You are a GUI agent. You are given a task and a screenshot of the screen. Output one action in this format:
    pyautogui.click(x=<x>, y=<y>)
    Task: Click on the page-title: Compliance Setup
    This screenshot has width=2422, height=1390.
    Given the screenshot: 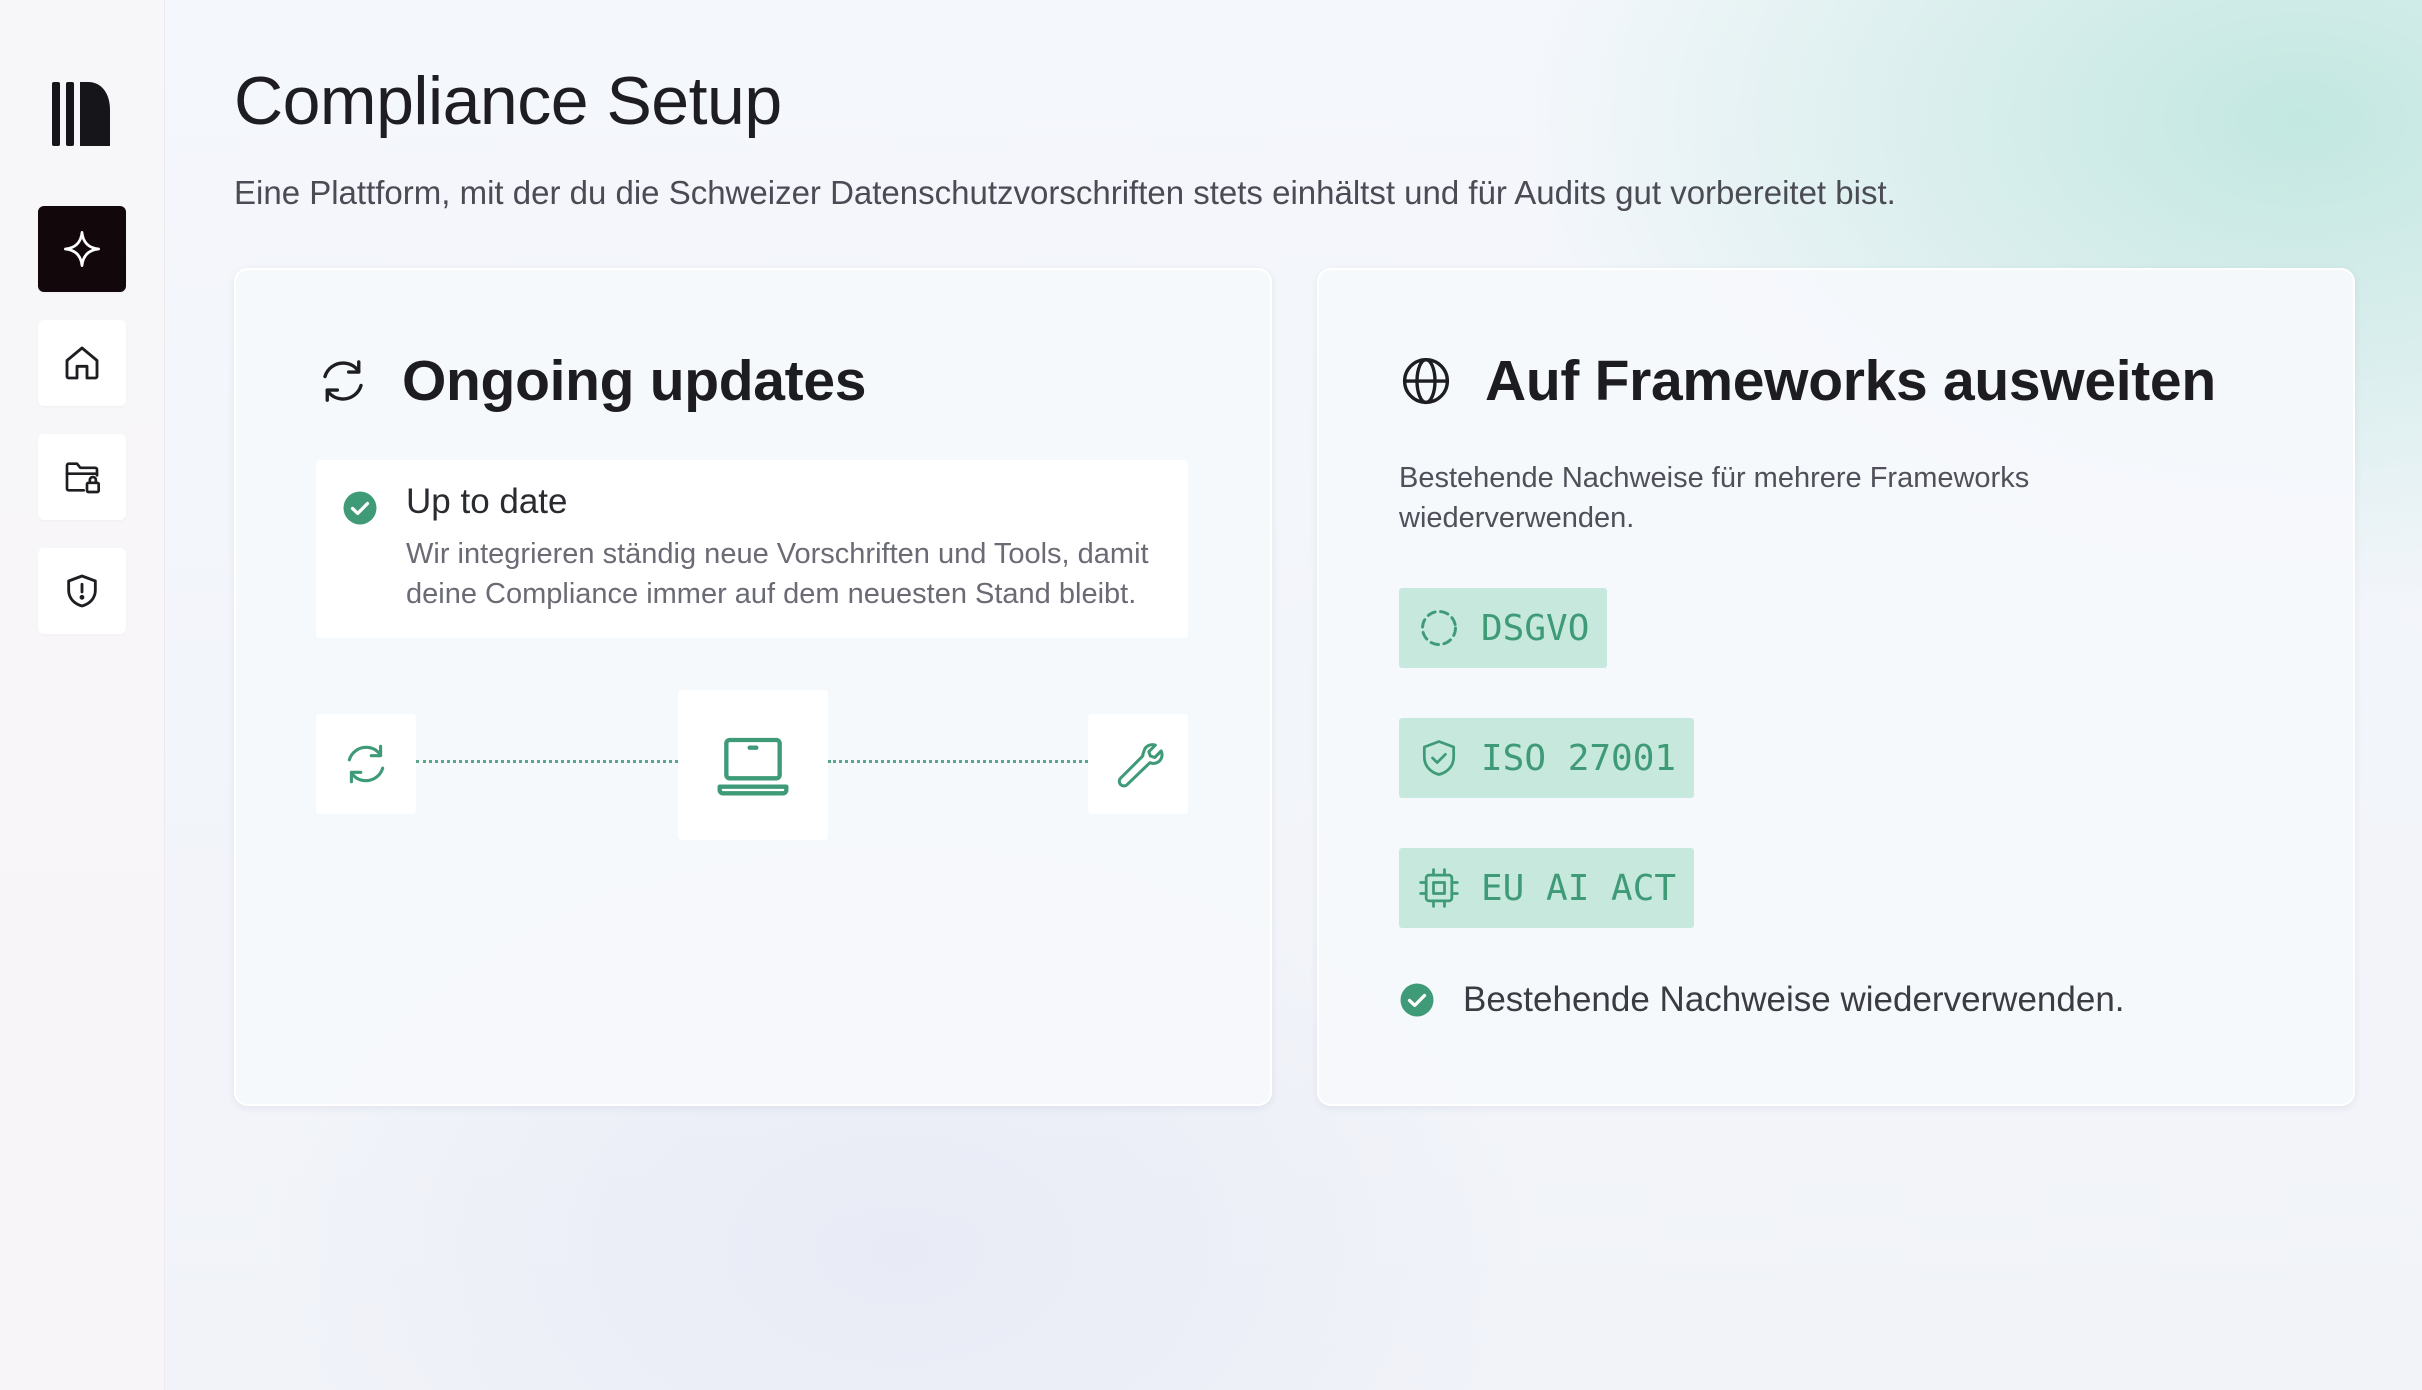 What is the action you would take?
    pyautogui.click(x=508, y=101)
    